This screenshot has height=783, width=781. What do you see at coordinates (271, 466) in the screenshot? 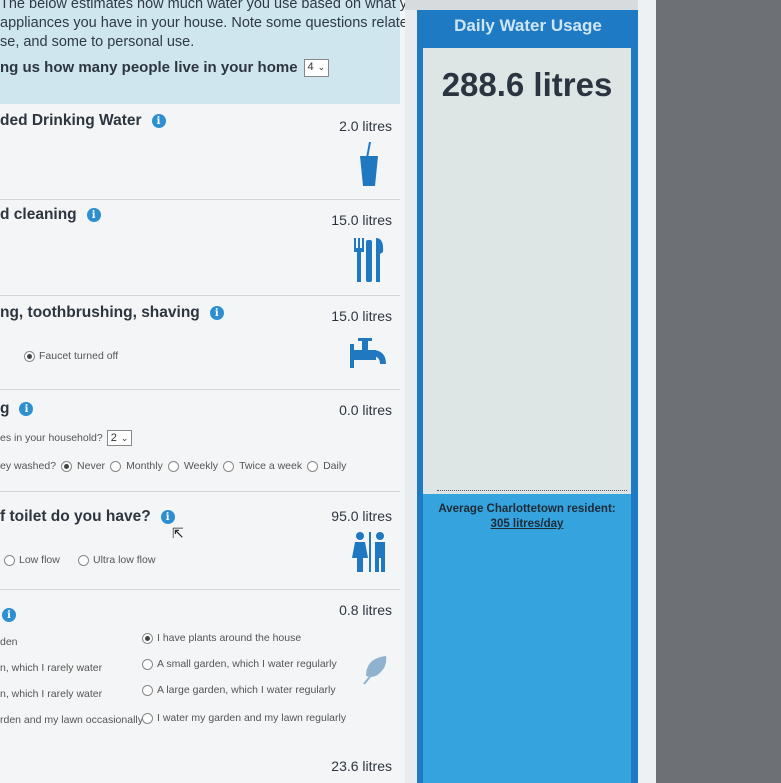
I see `option-twice-week: Twice a week` at bounding box center [271, 466].